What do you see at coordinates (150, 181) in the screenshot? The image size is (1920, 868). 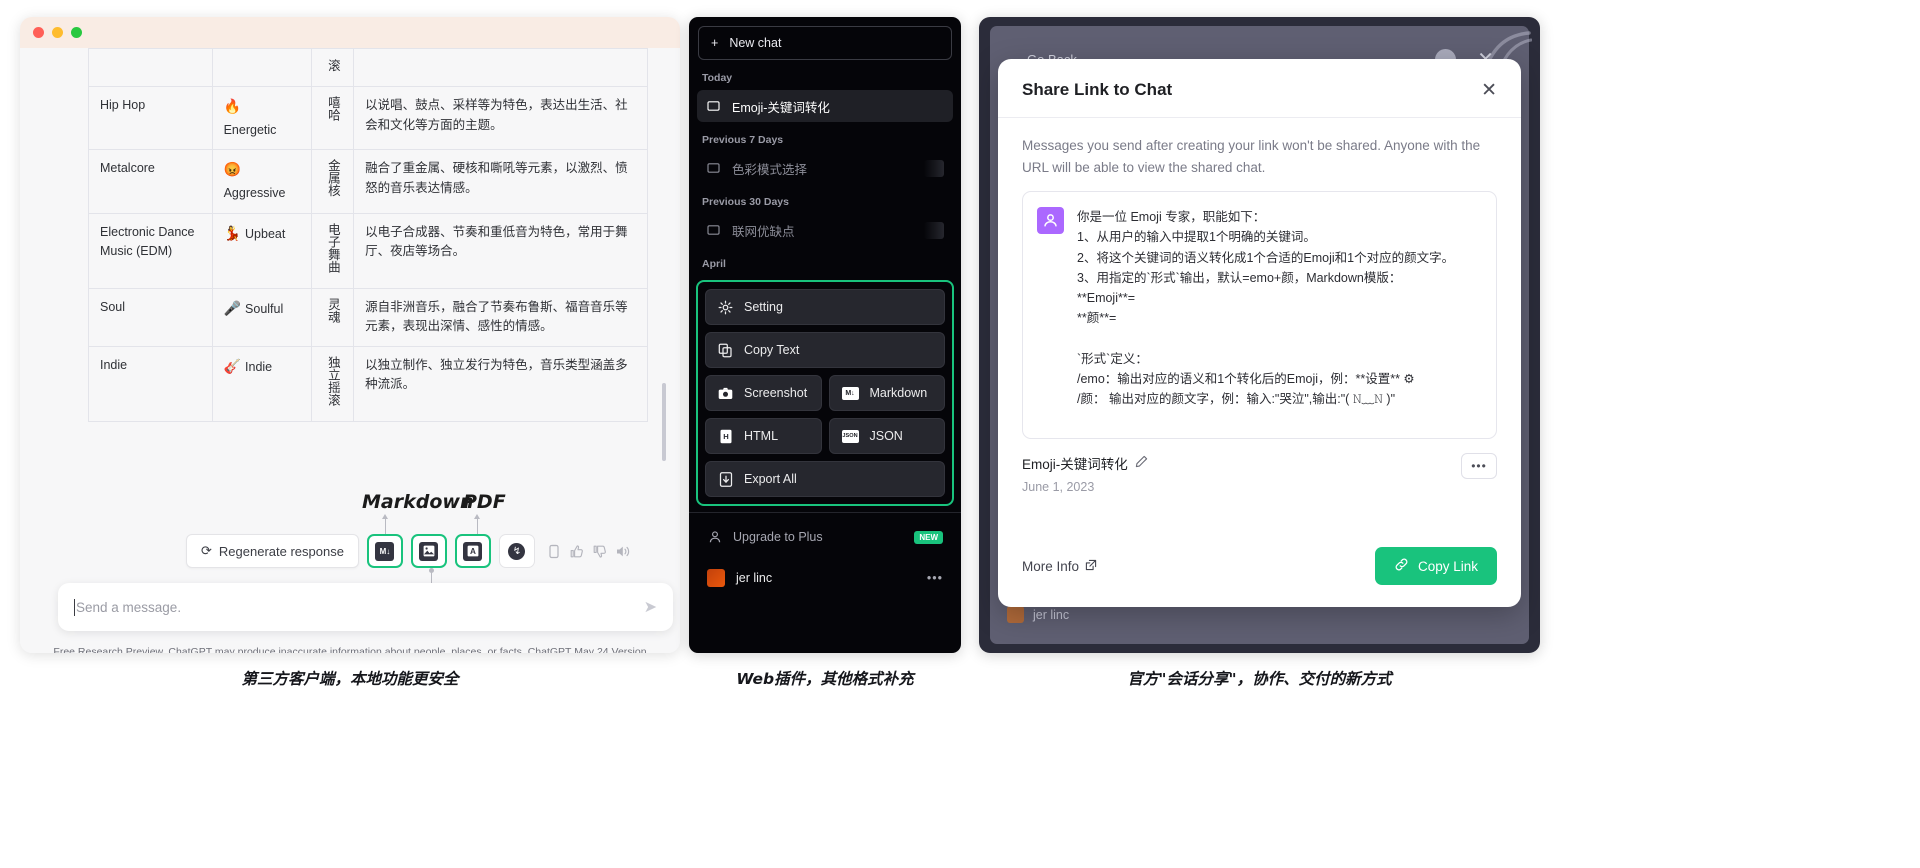 I see `cell-genre: Metalcore` at bounding box center [150, 181].